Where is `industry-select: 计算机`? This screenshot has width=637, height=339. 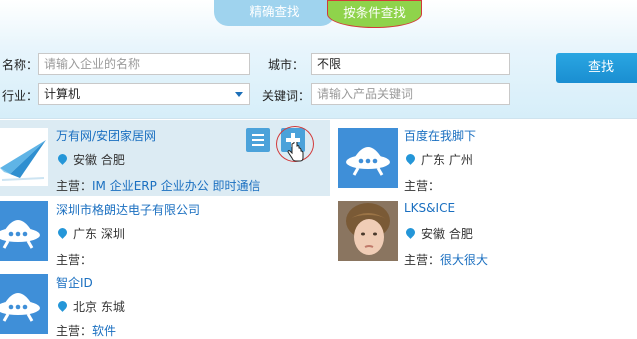 industry-select: 计算机 is located at coordinates (144, 94).